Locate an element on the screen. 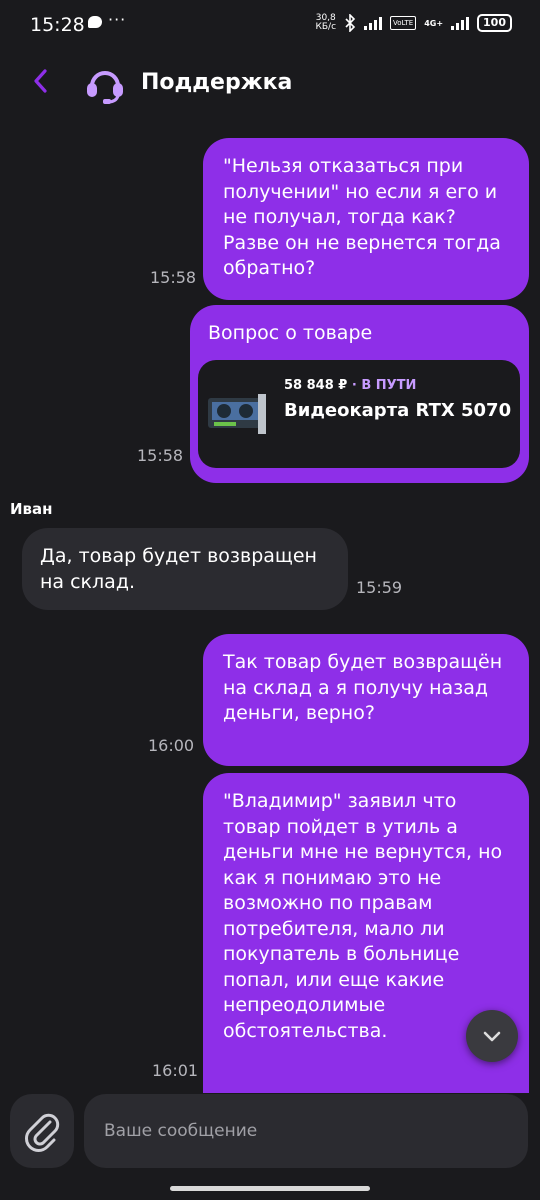  product-name-text: Видеокарта RTX 5070 is located at coordinates (398, 410).